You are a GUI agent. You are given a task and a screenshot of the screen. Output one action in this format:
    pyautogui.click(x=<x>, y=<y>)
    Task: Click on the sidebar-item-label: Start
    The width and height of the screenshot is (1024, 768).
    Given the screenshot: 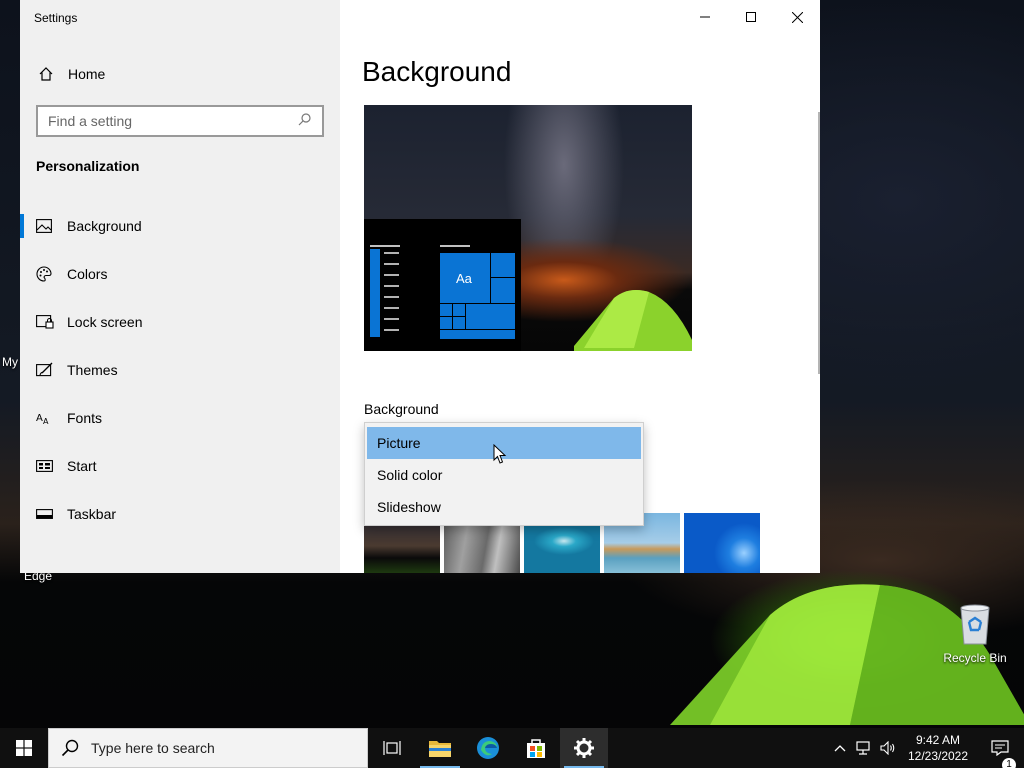 What is the action you would take?
    pyautogui.click(x=82, y=466)
    